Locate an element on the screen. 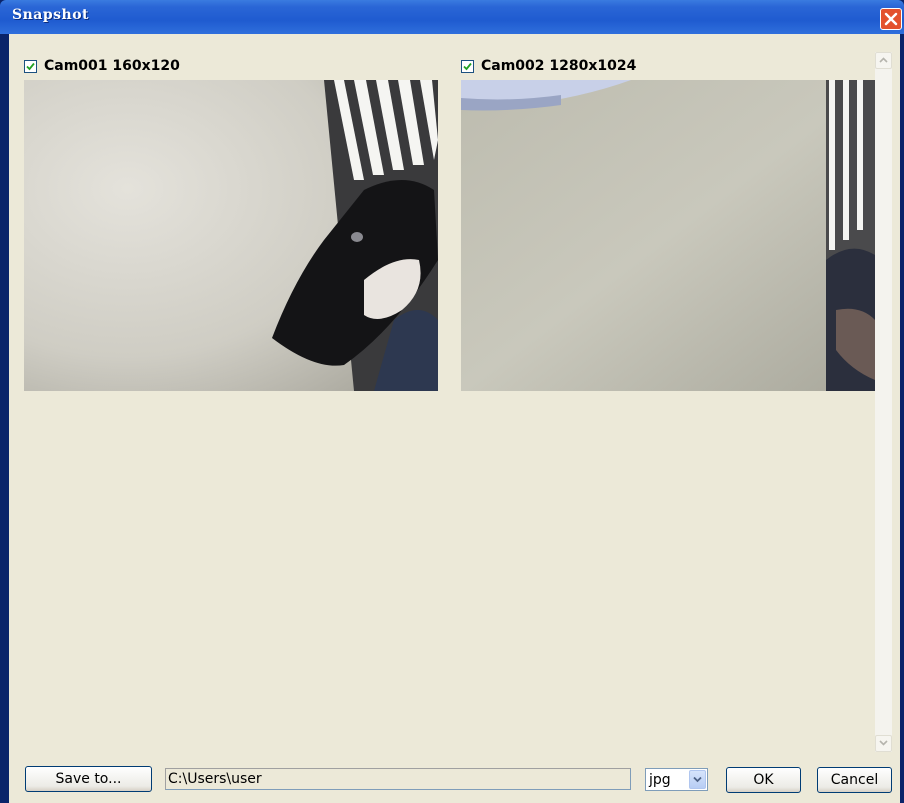  camera-2-checkbox is located at coordinates (467, 66).